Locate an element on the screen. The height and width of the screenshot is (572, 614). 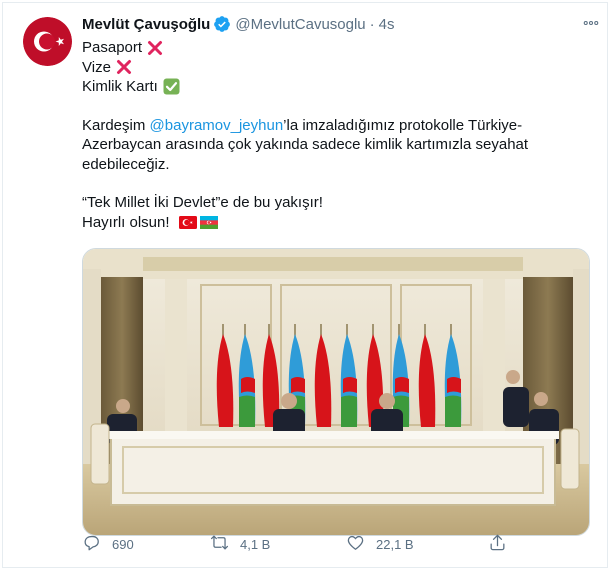
retweet-button: 4,1 B is located at coordinates (240, 544).